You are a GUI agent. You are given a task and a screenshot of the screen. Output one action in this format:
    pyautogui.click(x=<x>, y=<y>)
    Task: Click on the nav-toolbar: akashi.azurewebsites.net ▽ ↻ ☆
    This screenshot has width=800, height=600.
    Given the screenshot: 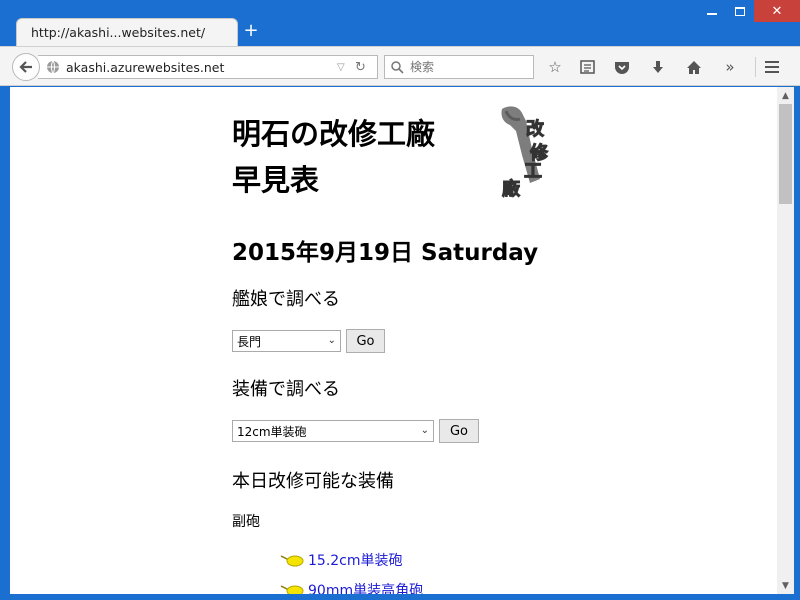 What is the action you would take?
    pyautogui.click(x=400, y=66)
    